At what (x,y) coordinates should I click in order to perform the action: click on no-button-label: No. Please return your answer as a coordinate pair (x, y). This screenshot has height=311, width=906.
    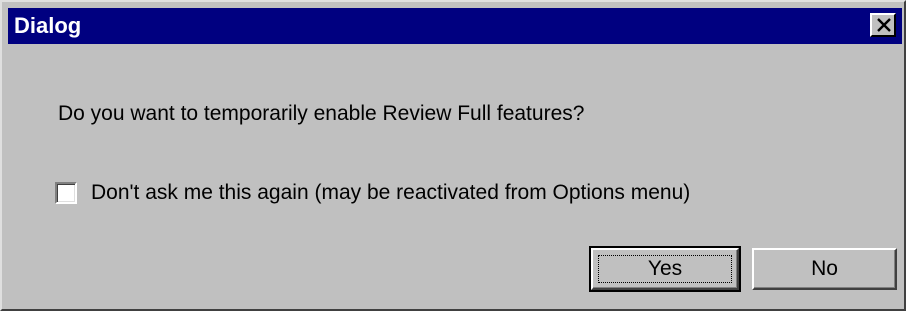
    Looking at the image, I should click on (824, 268).